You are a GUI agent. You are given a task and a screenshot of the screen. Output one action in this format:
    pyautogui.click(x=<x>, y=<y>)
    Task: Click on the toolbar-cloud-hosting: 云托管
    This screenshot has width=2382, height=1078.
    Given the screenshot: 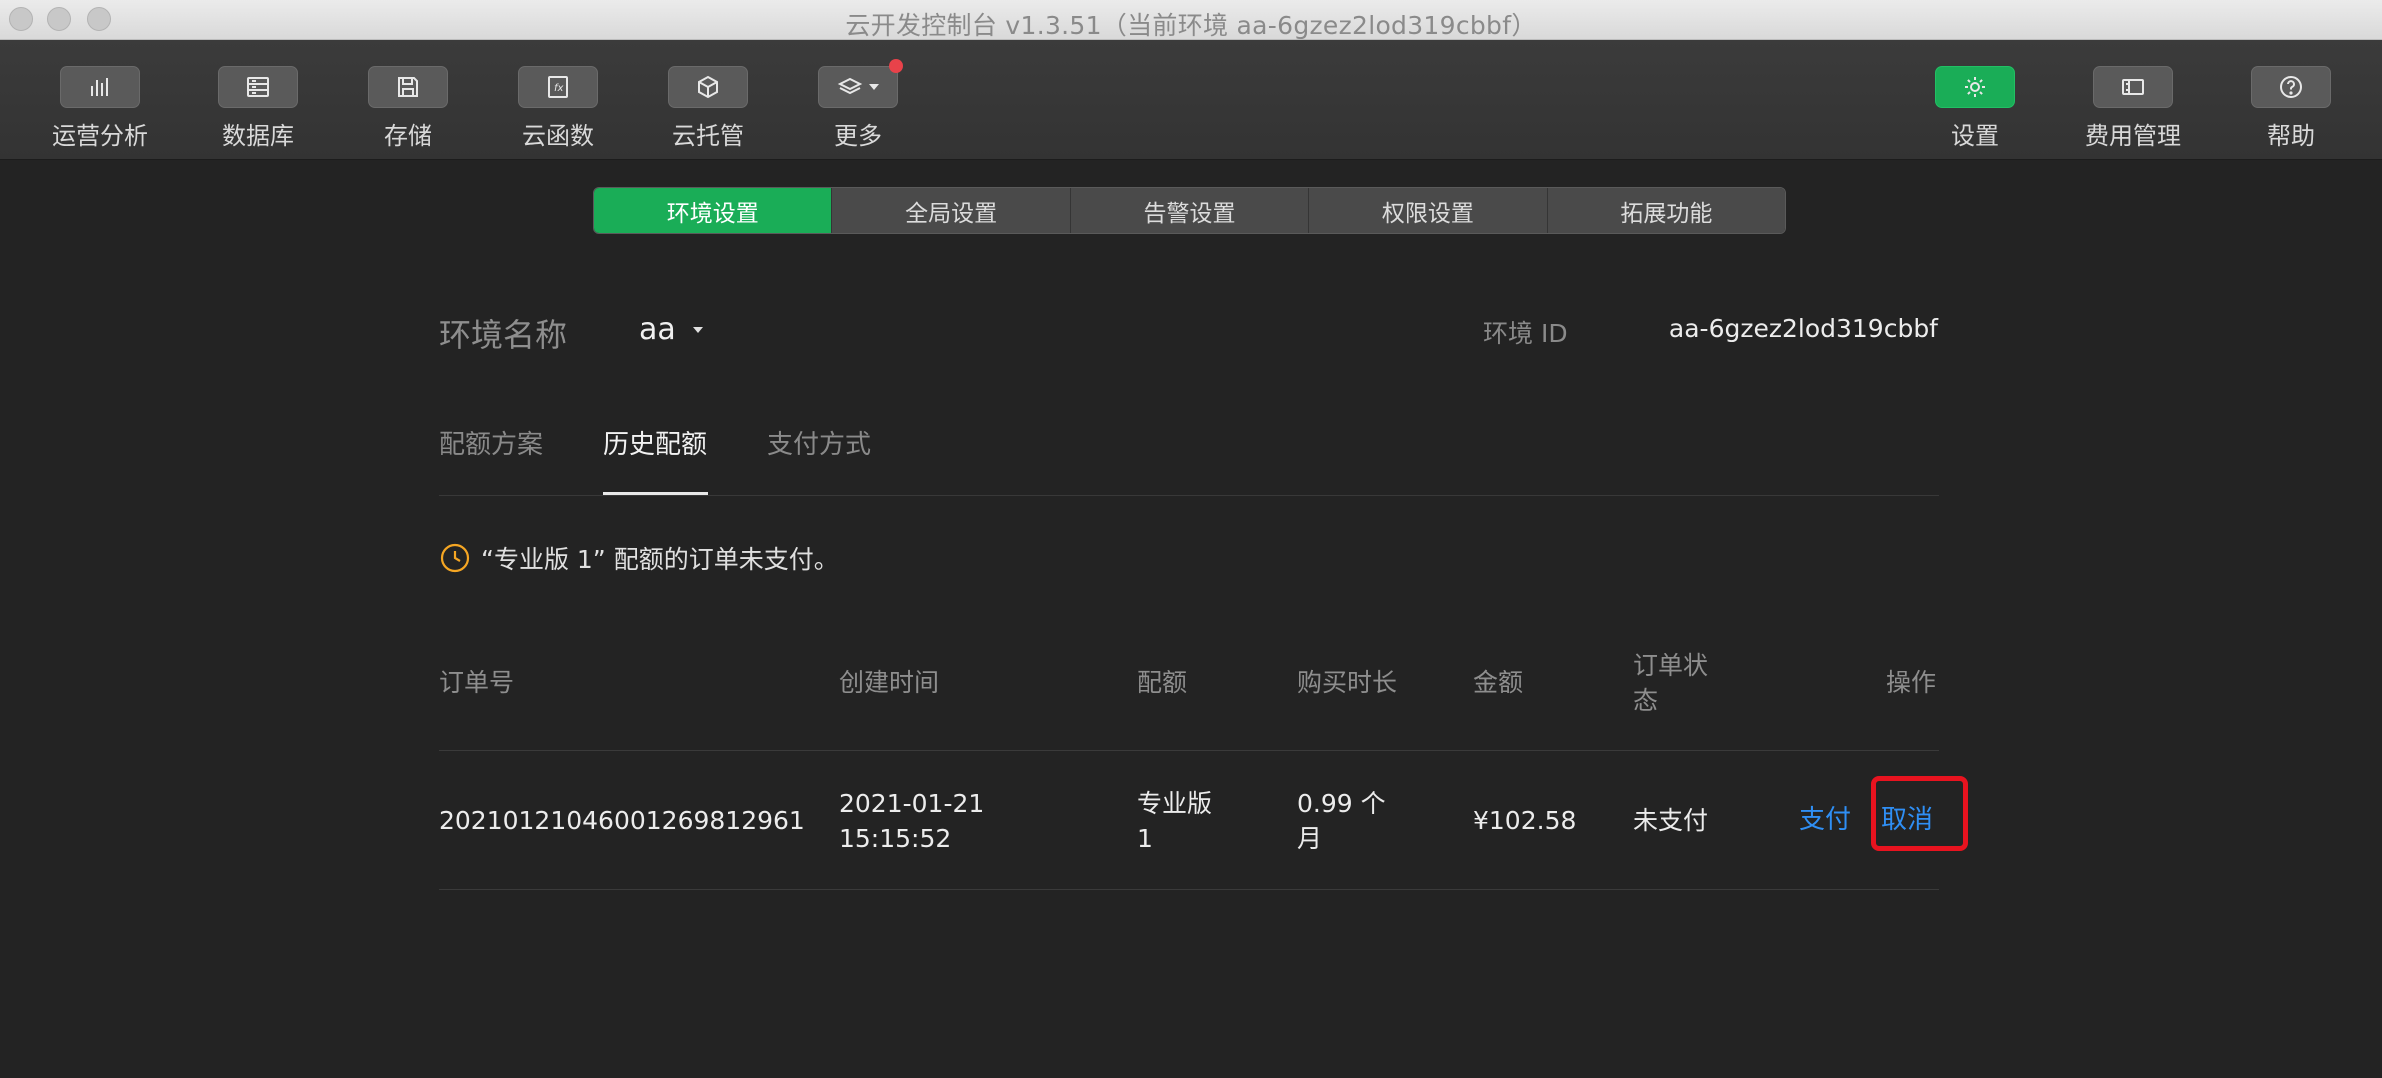 What is the action you would take?
    pyautogui.click(x=708, y=108)
    